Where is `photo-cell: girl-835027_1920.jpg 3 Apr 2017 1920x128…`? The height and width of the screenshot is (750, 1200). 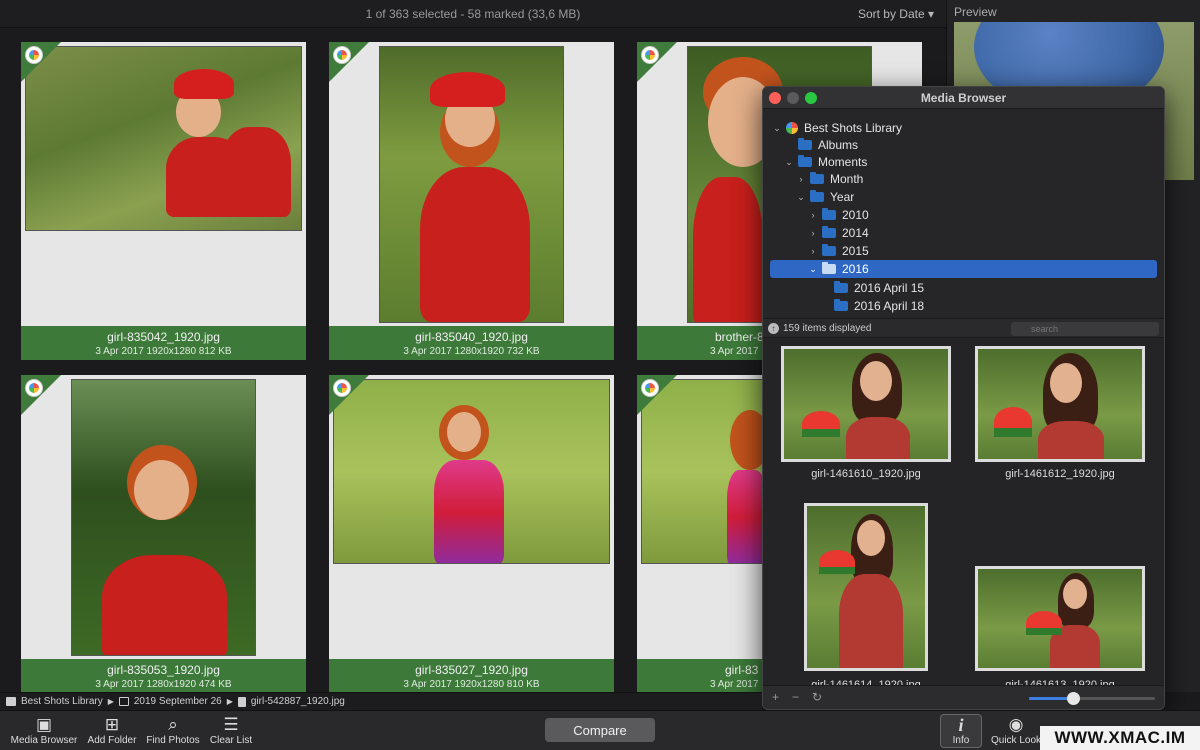 photo-cell: girl-835027_1920.jpg 3 Apr 2017 1920x128… is located at coordinates (471, 533).